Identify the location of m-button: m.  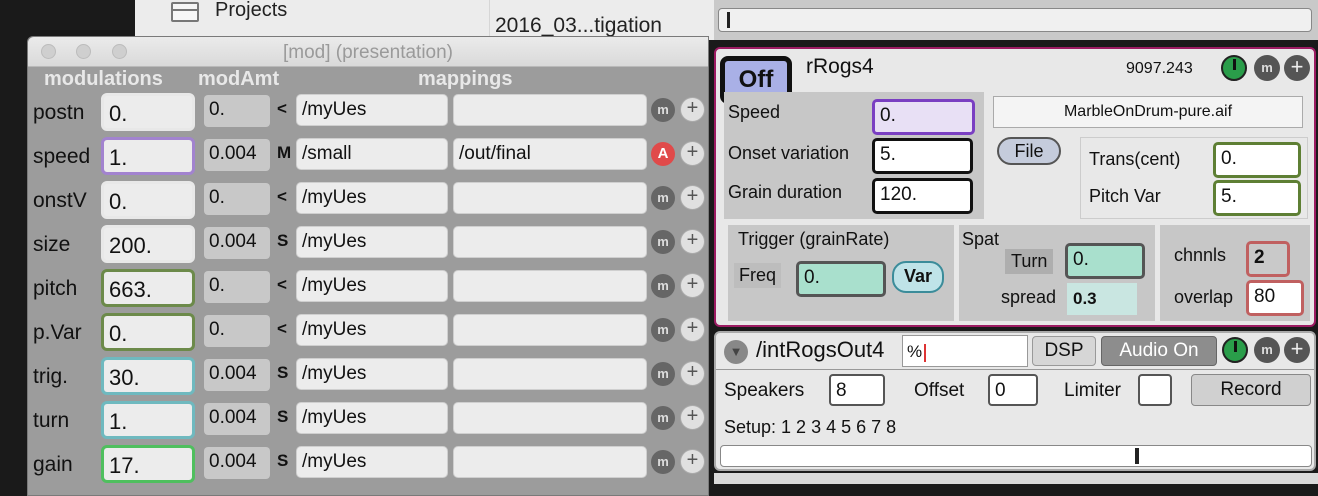
(1267, 68).